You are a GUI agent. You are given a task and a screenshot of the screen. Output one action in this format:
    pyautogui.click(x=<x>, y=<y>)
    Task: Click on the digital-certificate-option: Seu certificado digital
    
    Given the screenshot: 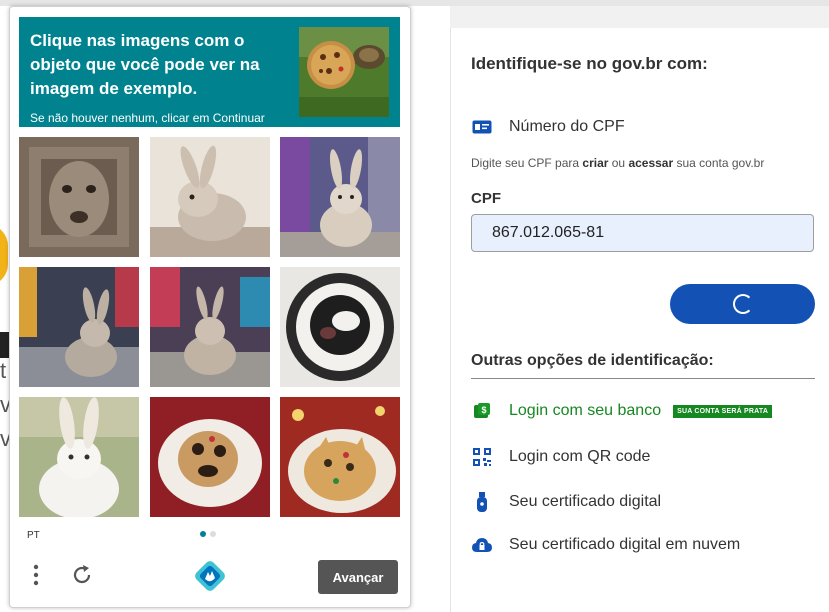 What is the action you would take?
    pyautogui.click(x=566, y=502)
    